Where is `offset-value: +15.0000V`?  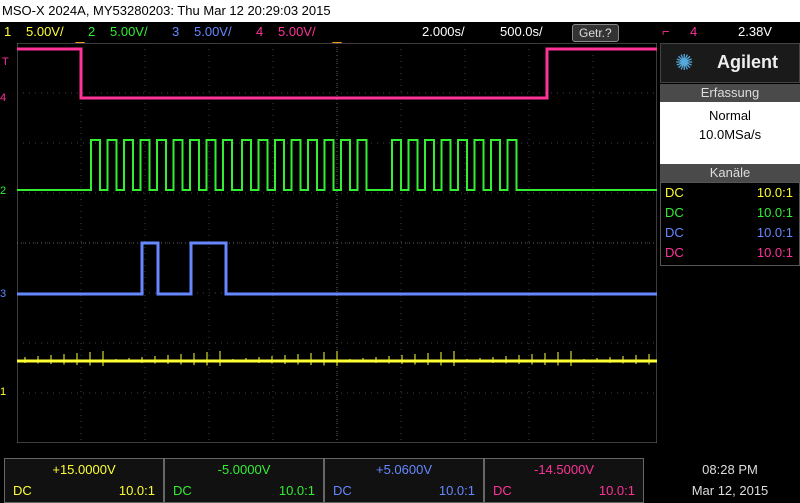 offset-value: +15.0000V is located at coordinates (84, 469).